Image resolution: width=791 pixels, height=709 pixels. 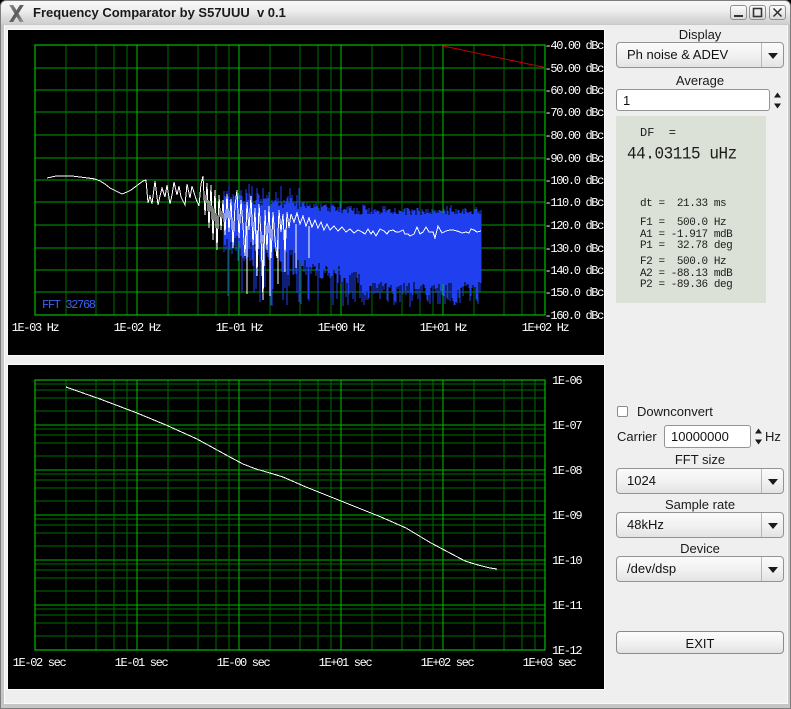 What do you see at coordinates (575, 249) in the screenshot?
I see `svg-text: -130.0 dBc` at bounding box center [575, 249].